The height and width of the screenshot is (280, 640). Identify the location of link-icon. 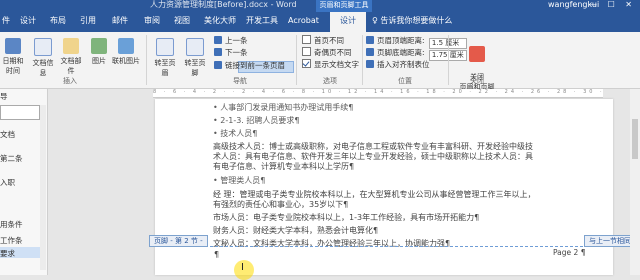
(218, 65).